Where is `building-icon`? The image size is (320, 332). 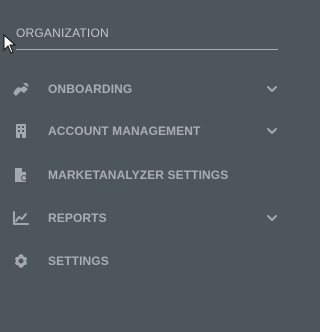 building-icon is located at coordinates (21, 131).